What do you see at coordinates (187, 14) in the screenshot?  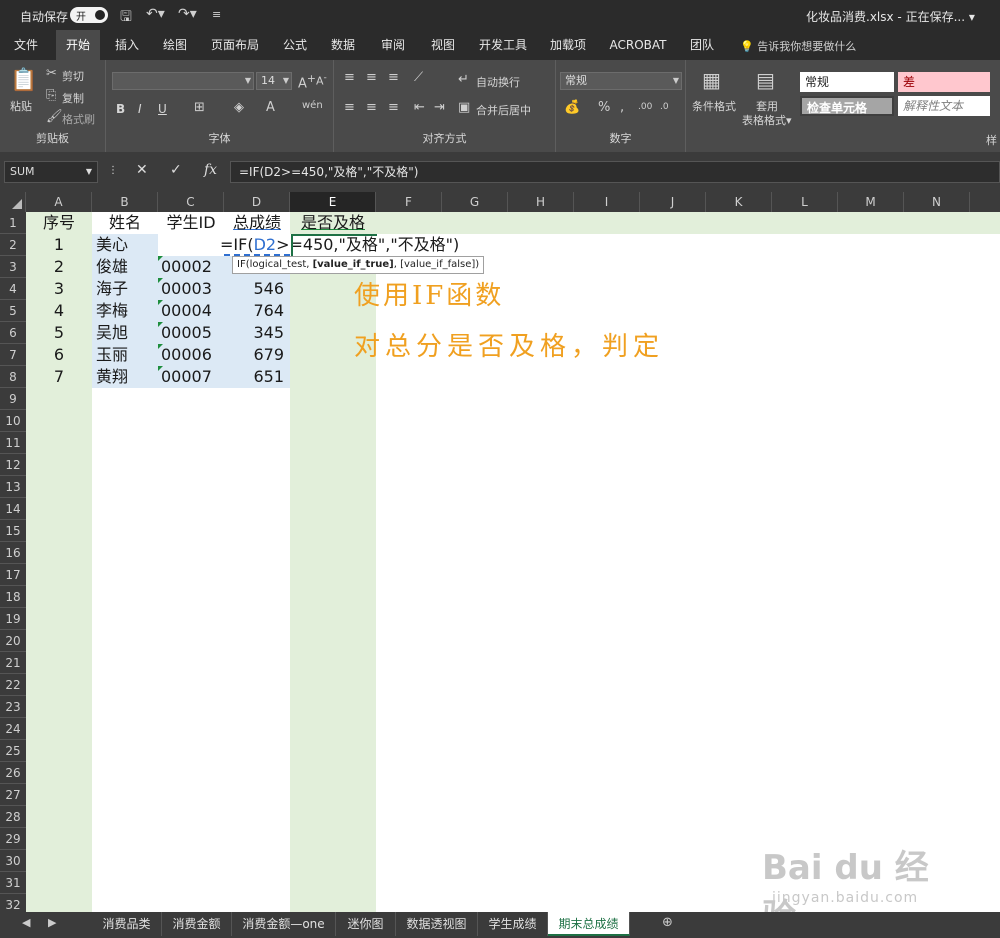 I see `redo-icon: ↷▾` at bounding box center [187, 14].